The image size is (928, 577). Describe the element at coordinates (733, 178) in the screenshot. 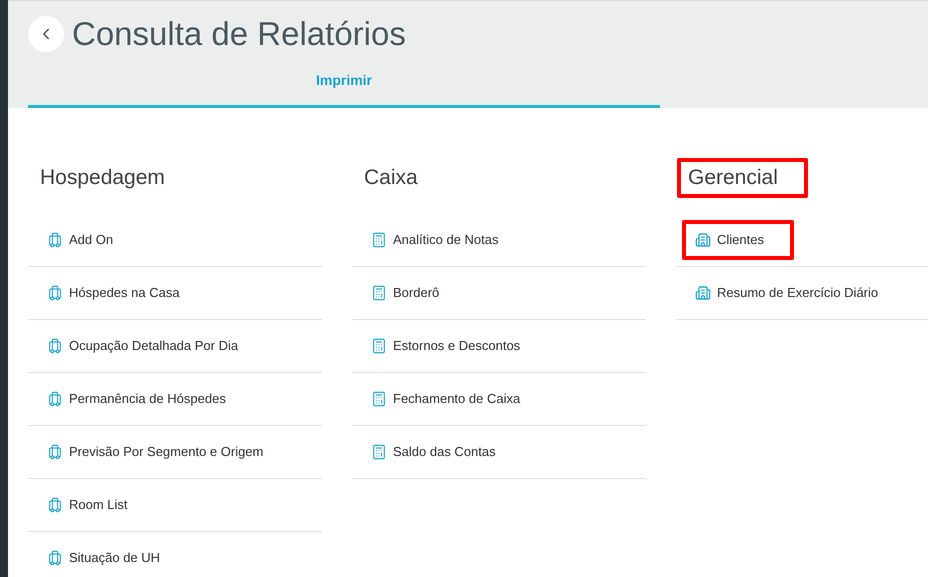

I see `section-heading: Gerencial` at that location.